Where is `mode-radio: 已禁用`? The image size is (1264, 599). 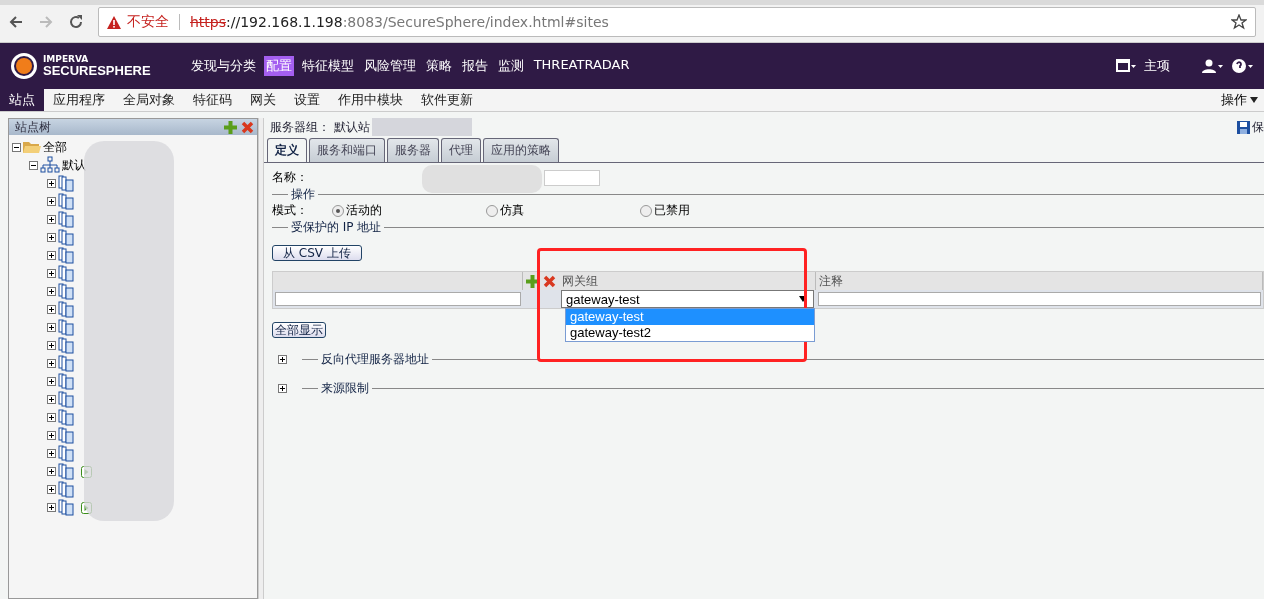
mode-radio: 已禁用 is located at coordinates (717, 210).